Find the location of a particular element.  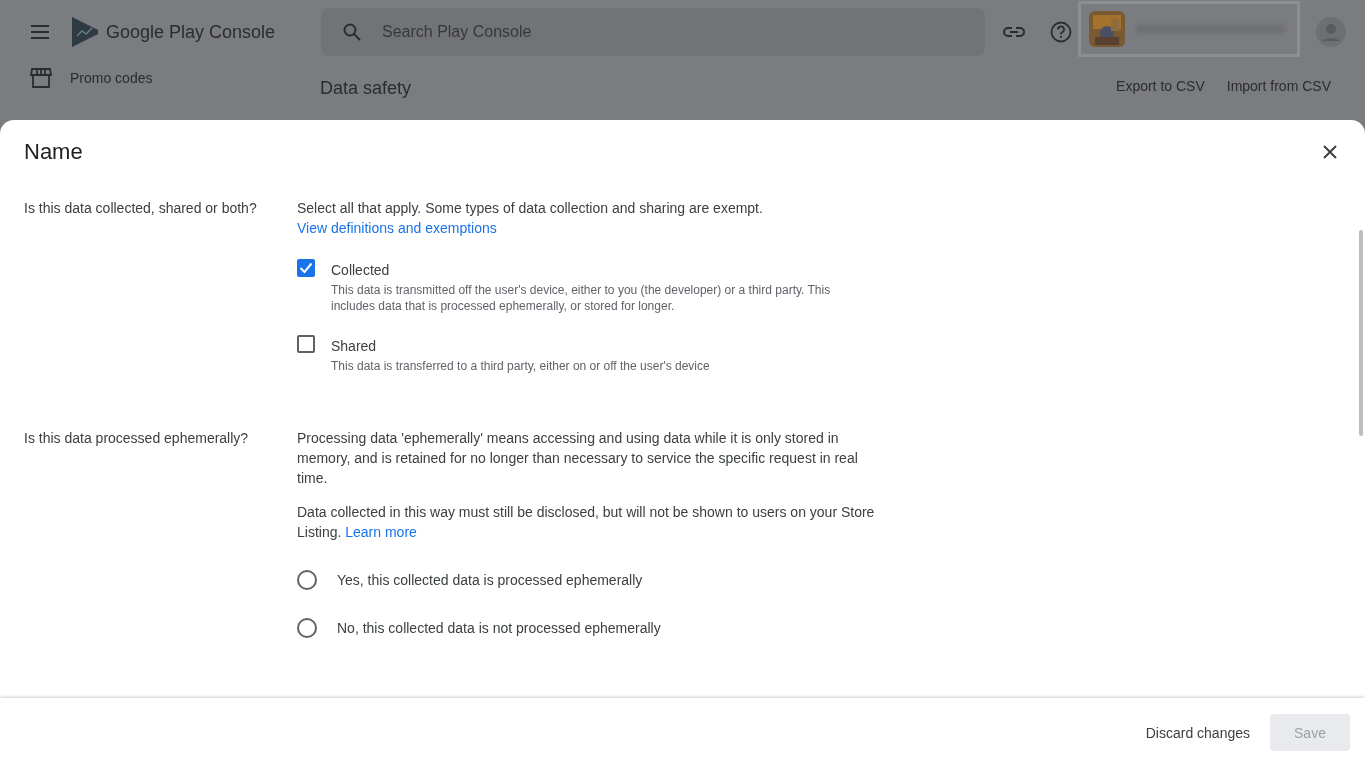

page-title: Data safety is located at coordinates (366, 88).